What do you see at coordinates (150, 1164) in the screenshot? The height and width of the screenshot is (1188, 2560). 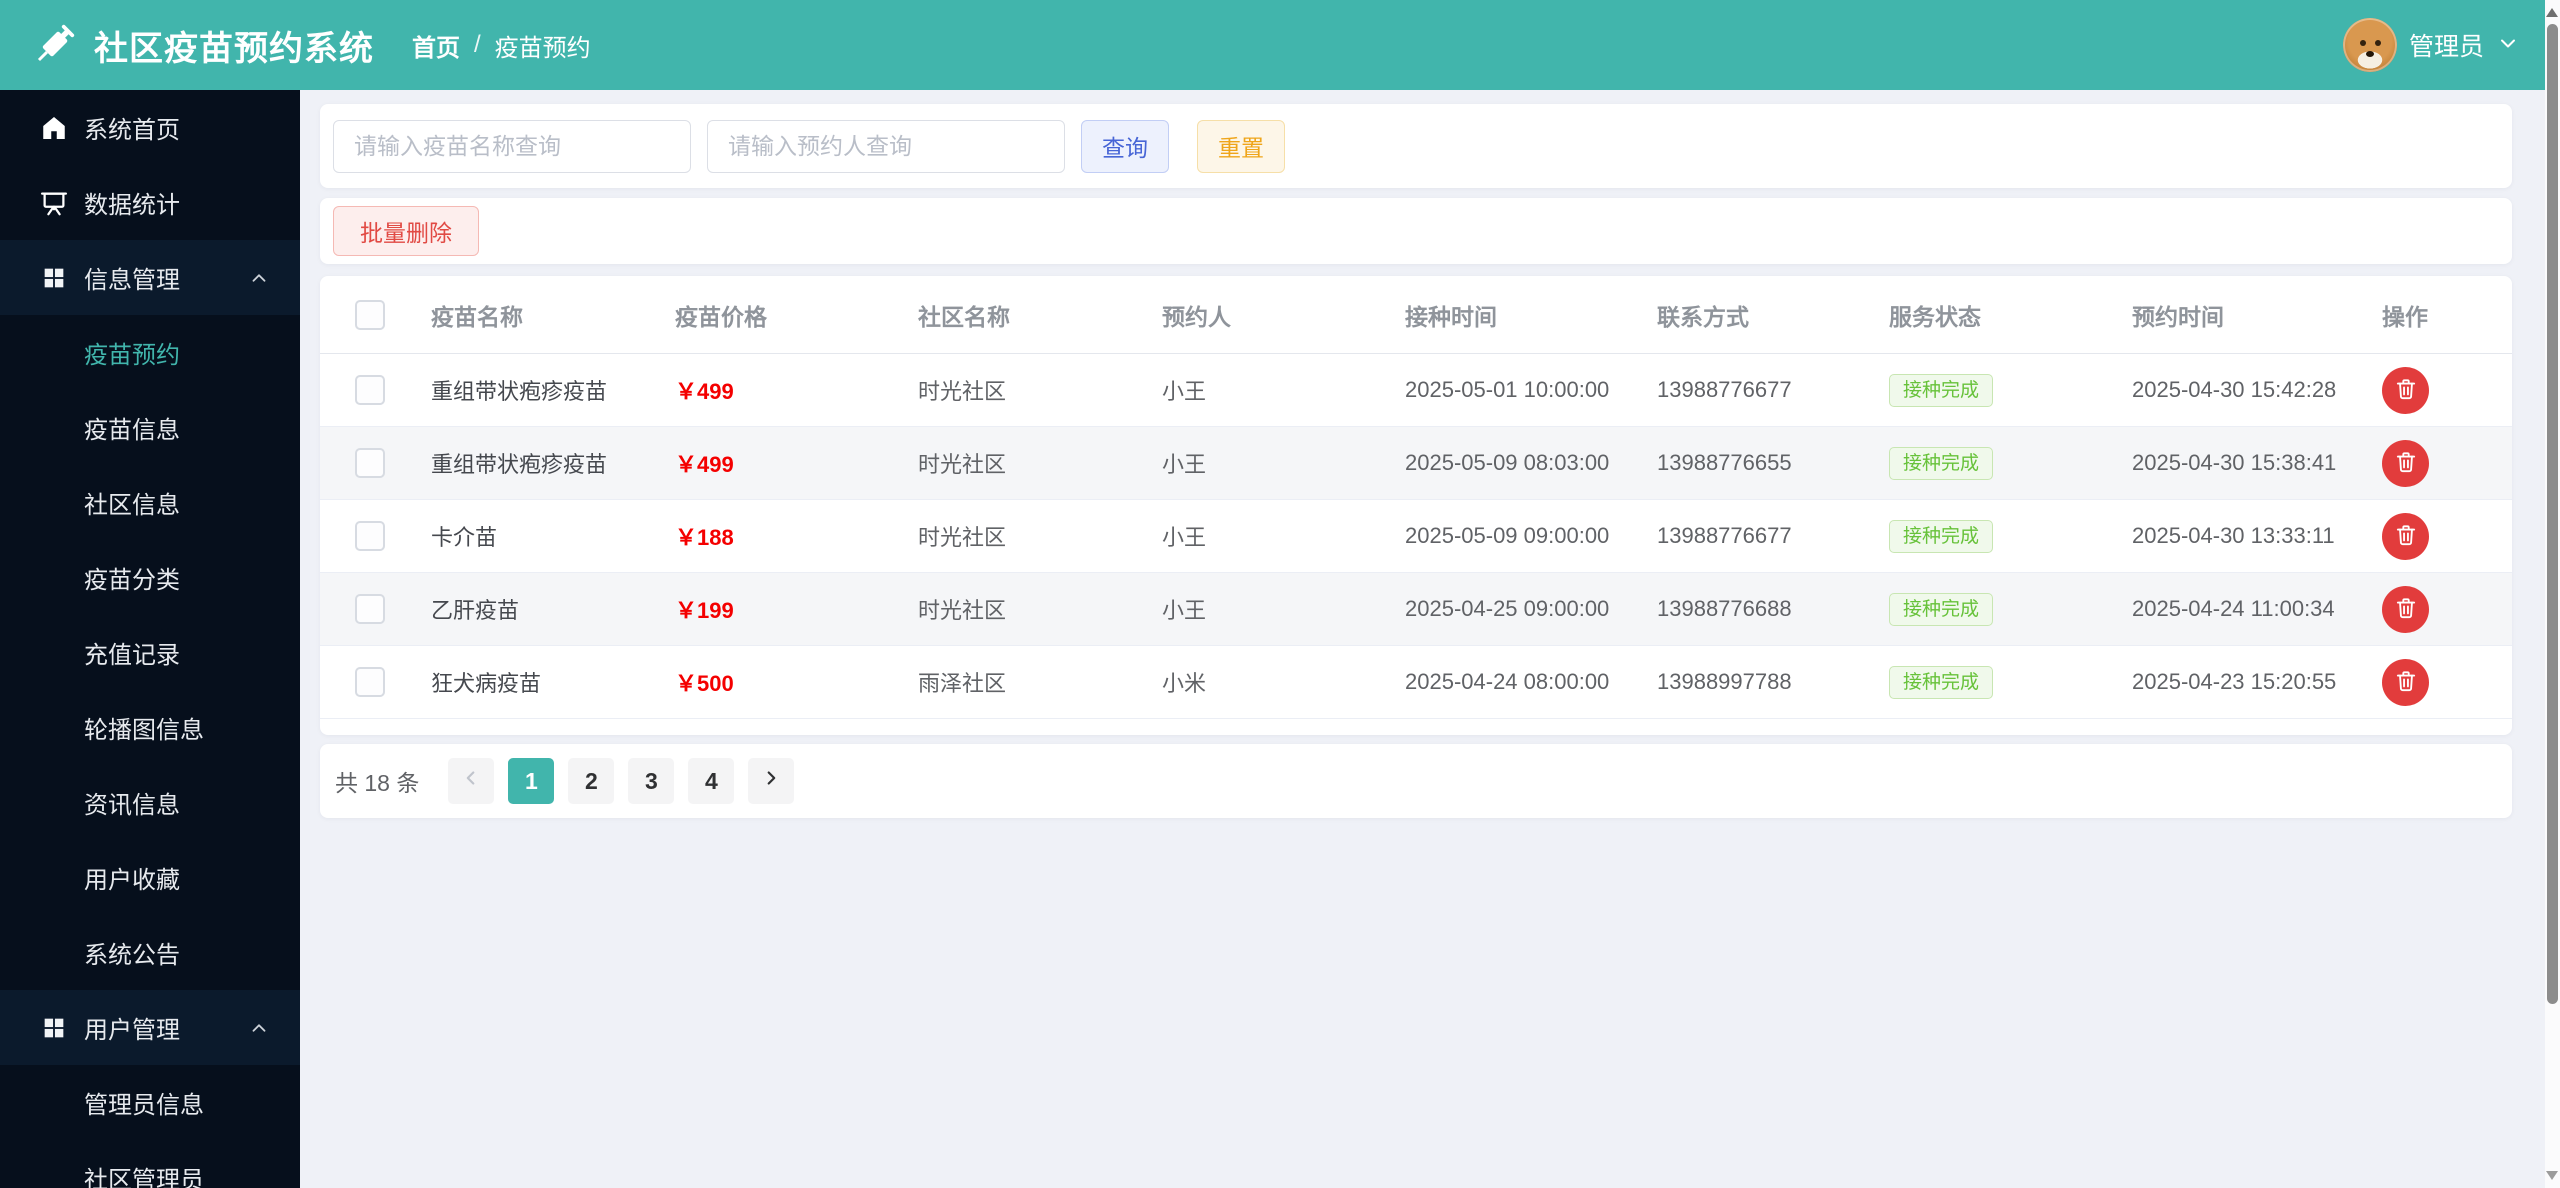 I see `sidebar-item-community-admin: 社区管理员` at bounding box center [150, 1164].